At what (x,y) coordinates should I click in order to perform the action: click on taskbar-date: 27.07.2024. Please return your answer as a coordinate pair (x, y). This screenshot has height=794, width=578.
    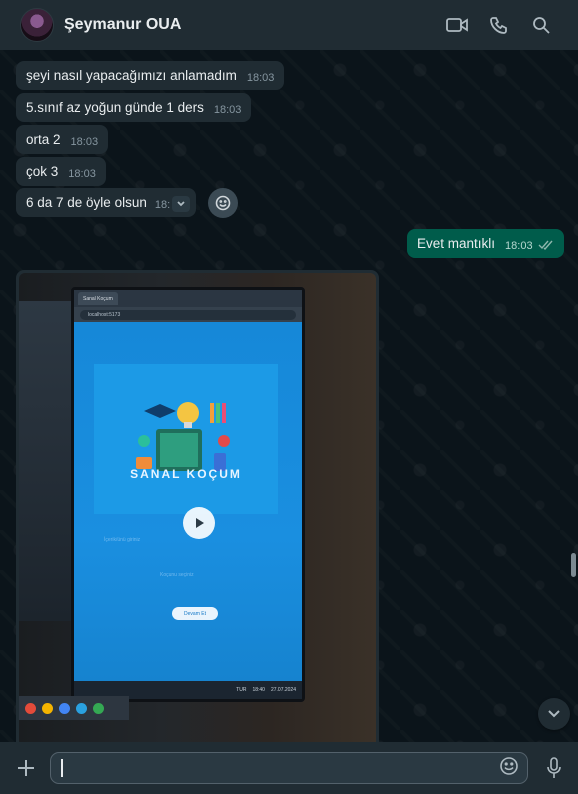
    Looking at the image, I should click on (283, 690).